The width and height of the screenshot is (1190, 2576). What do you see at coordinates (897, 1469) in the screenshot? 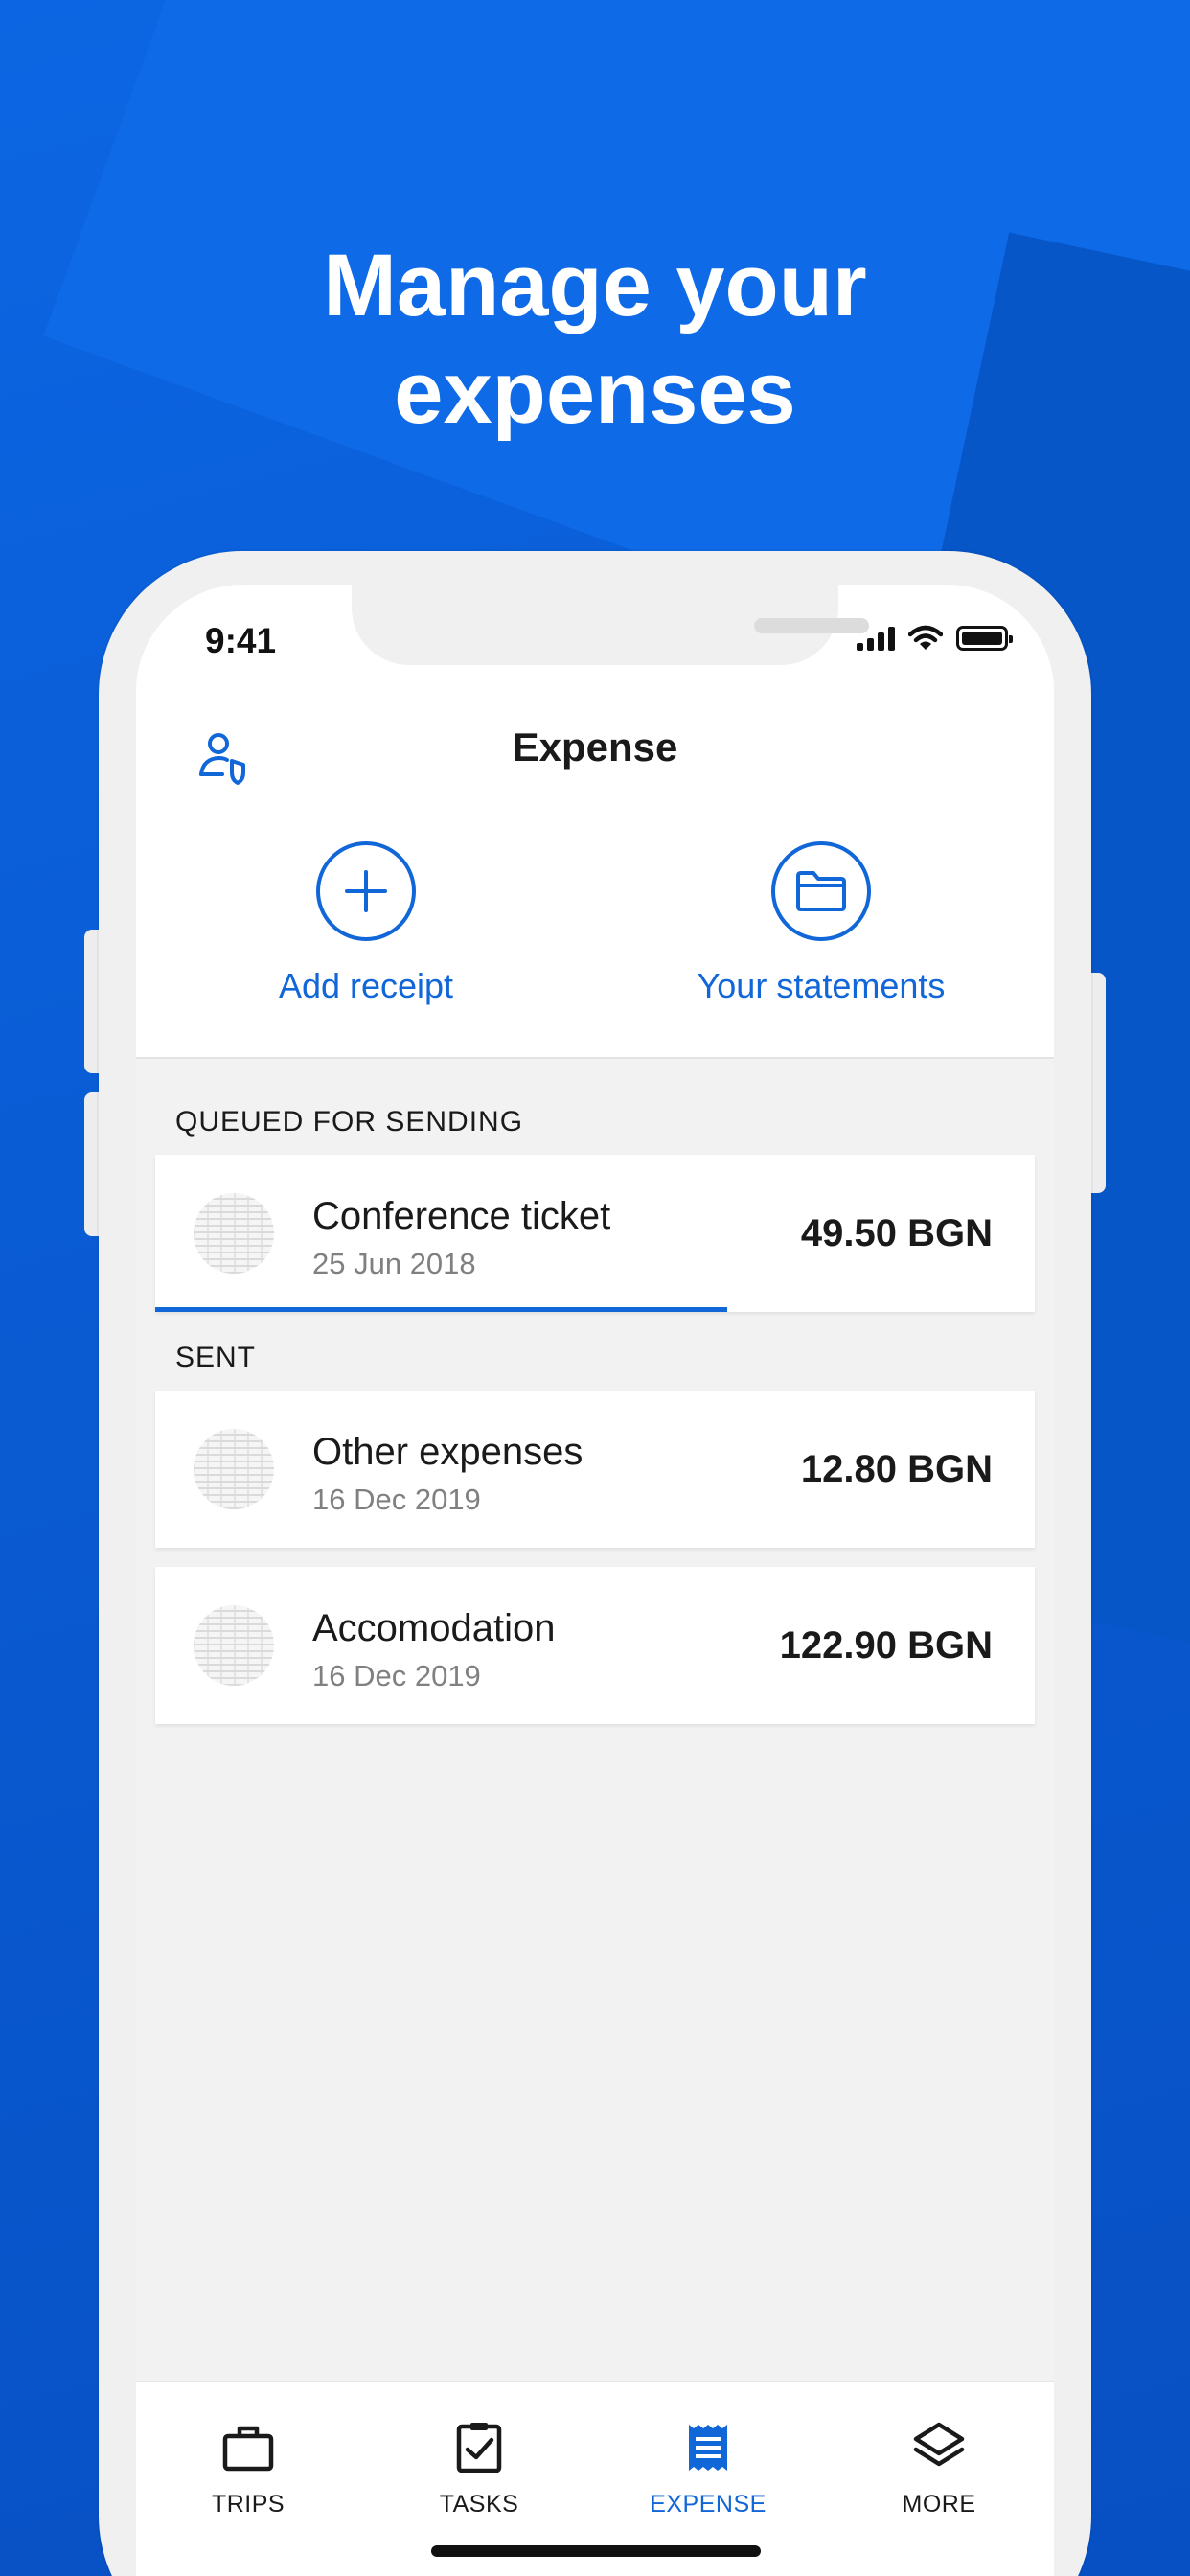
I see `expense-amount: 12.80 BGN` at bounding box center [897, 1469].